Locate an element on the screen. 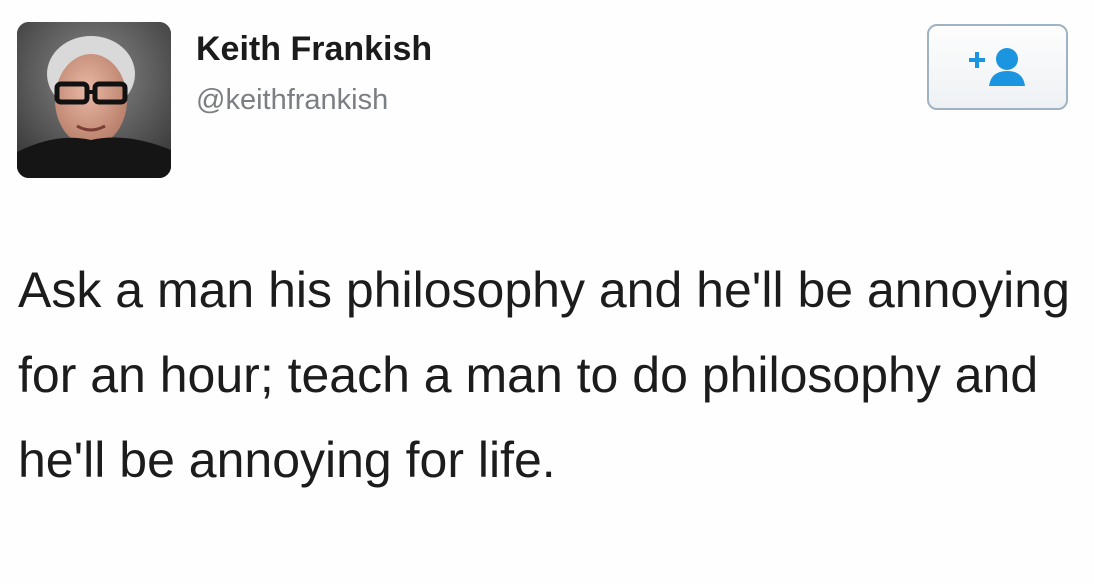  avatar-photo is located at coordinates (94, 100).